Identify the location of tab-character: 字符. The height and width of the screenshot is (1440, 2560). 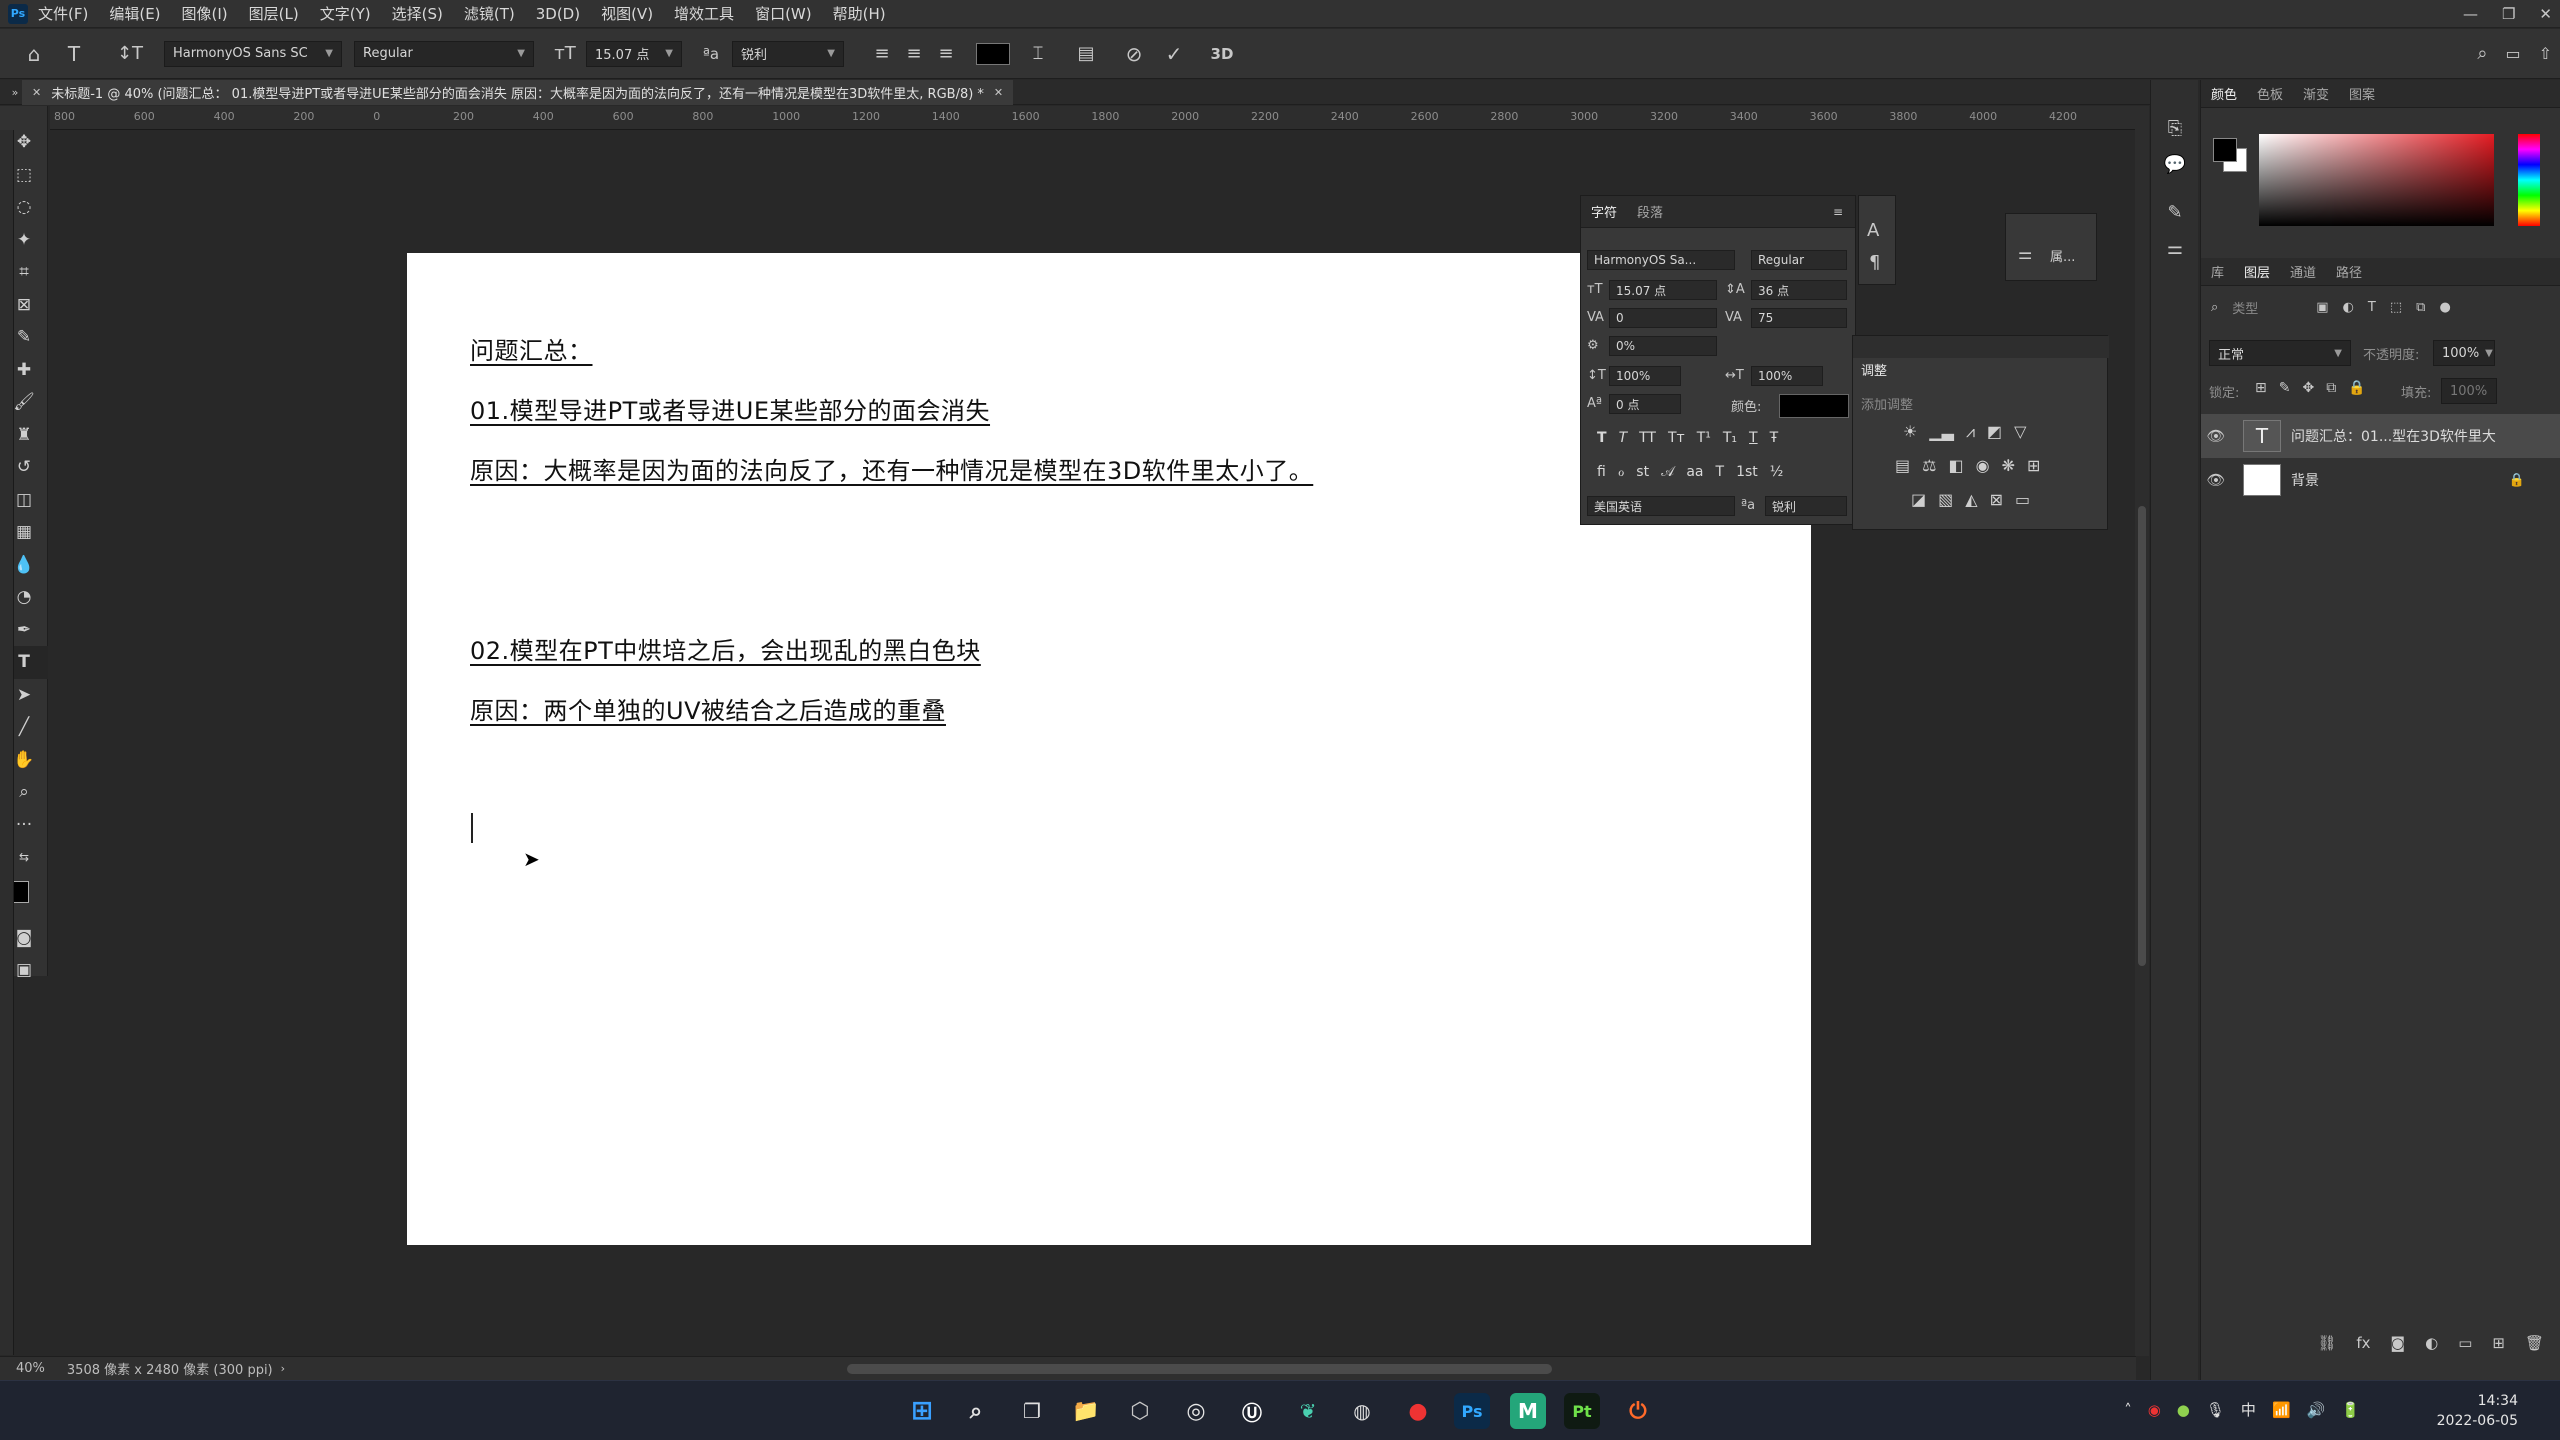
(1604, 211).